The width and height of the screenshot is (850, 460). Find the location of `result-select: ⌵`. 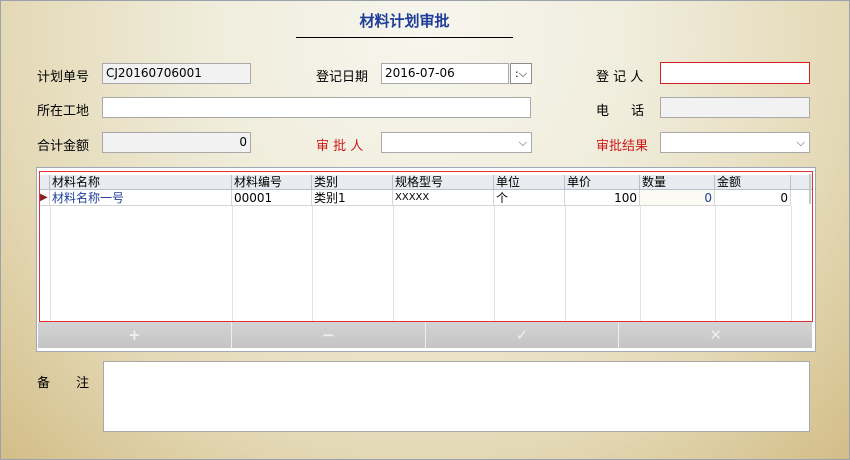

result-select: ⌵ is located at coordinates (735, 142).